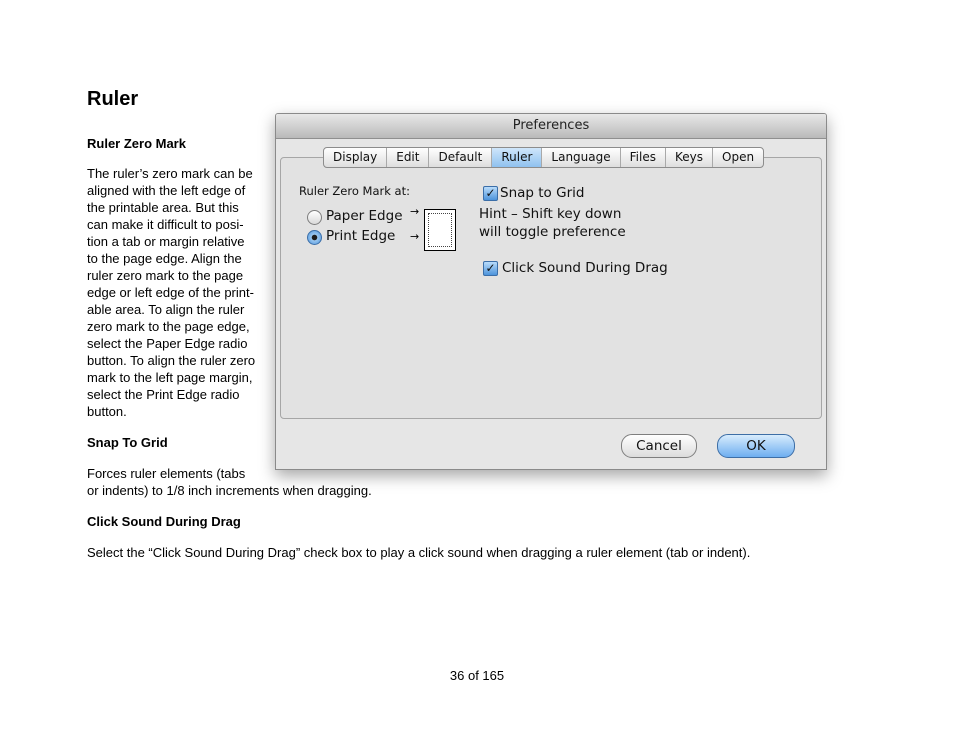 Image resolution: width=954 pixels, height=738 pixels. I want to click on text-line: edge or left edge of the print-, so click(170, 292).